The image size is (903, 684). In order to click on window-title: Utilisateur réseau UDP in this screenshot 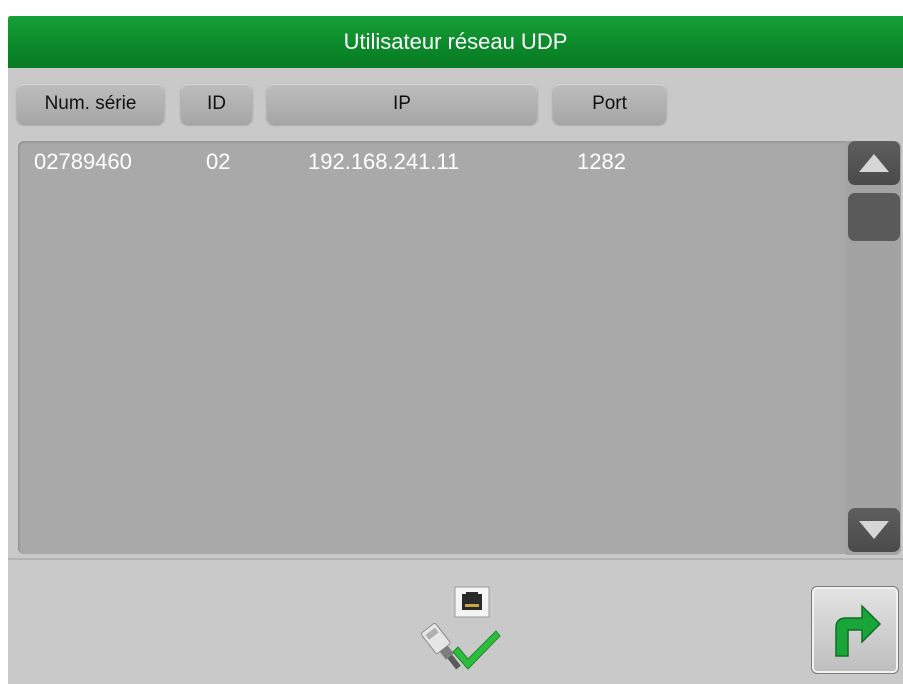, I will do `click(455, 42)`.